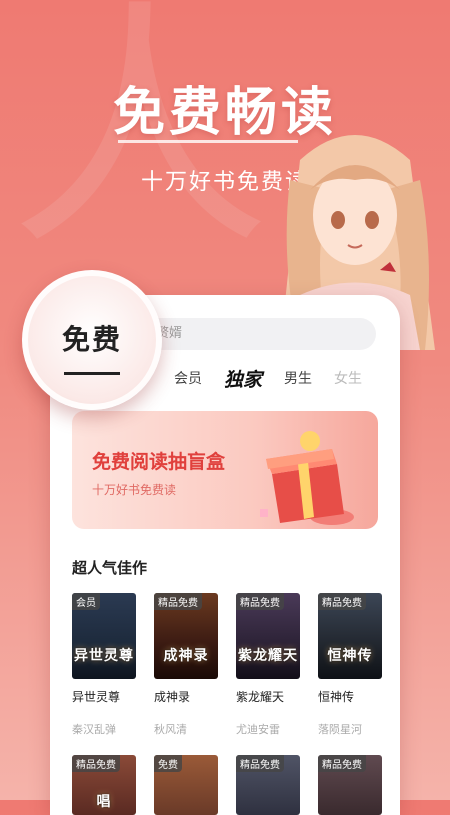  What do you see at coordinates (104, 636) in the screenshot?
I see `book-cover: 会员 异世灵尊` at bounding box center [104, 636].